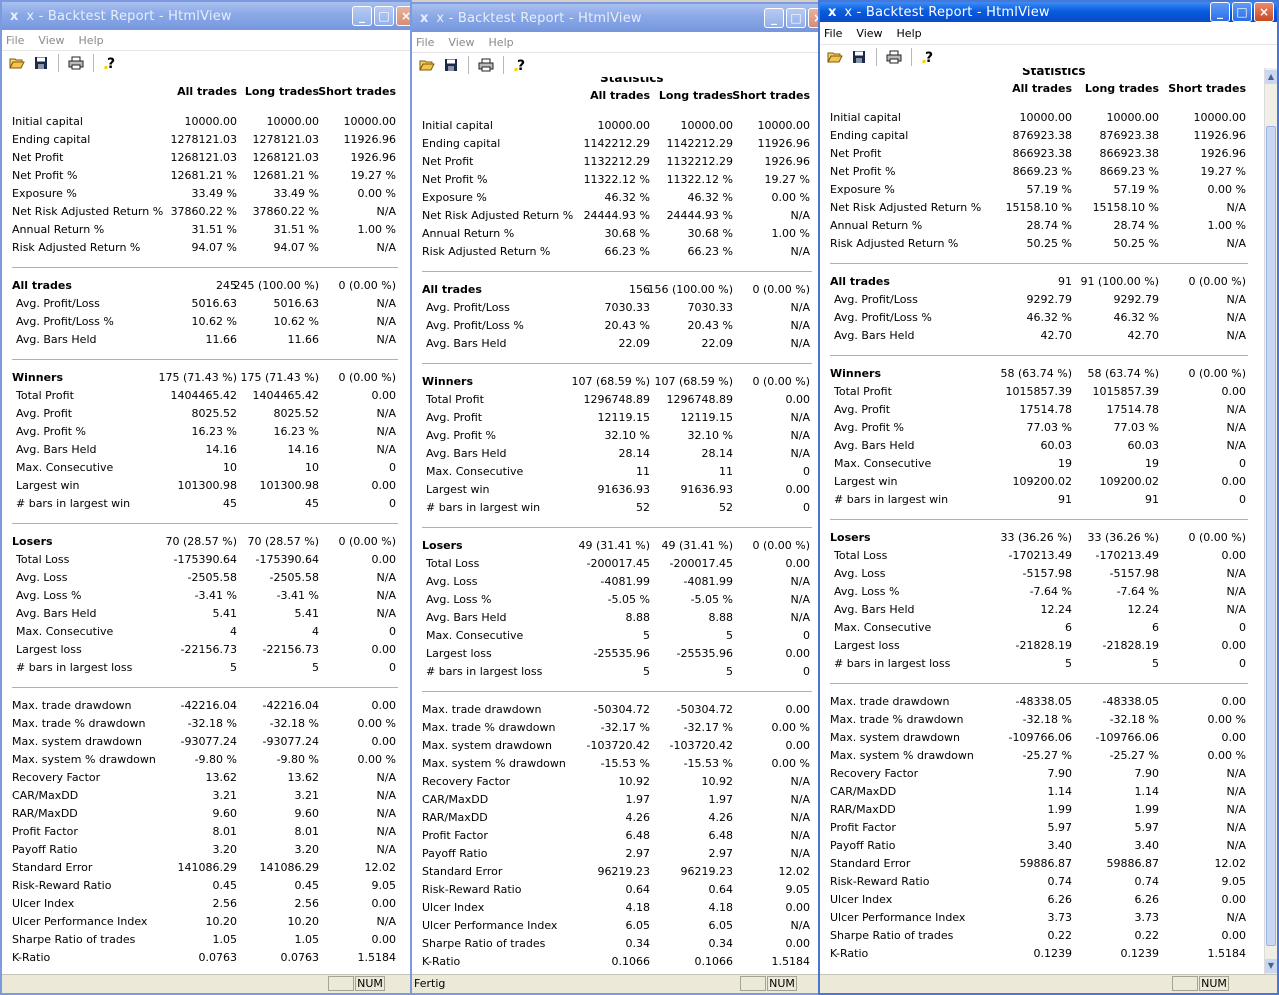 The height and width of the screenshot is (995, 1279). What do you see at coordinates (1045, 118) in the screenshot?
I see `stat-row-summary: Initial capital 10000.00 10000.00 10000.00` at bounding box center [1045, 118].